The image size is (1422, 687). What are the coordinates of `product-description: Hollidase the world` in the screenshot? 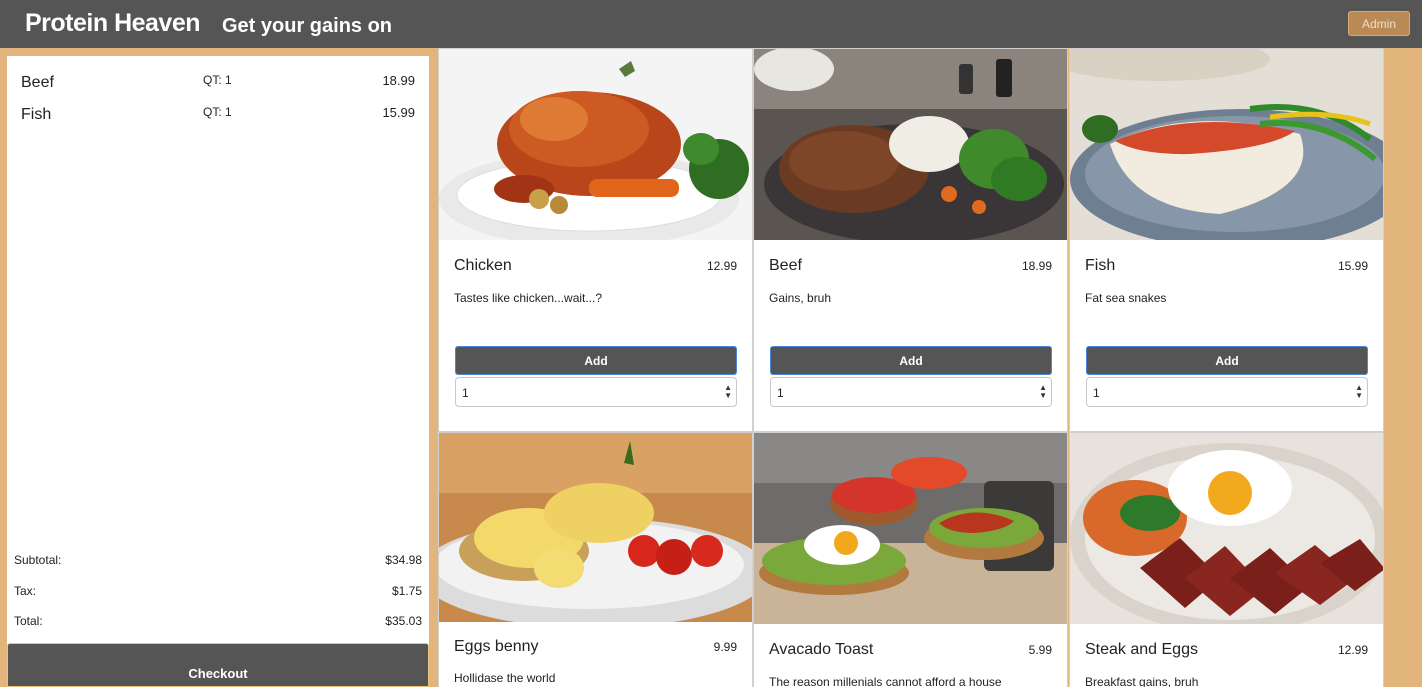 It's located at (505, 678).